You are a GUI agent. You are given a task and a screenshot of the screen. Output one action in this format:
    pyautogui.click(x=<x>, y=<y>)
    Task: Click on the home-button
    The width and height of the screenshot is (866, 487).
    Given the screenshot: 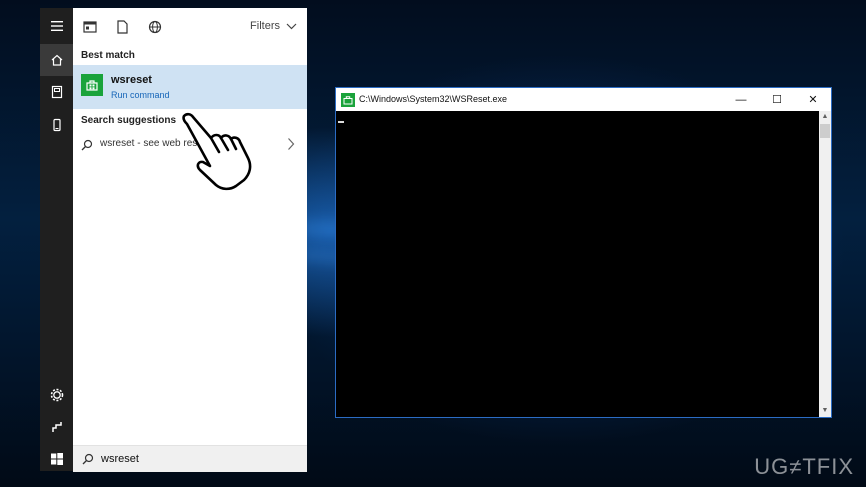 What is the action you would take?
    pyautogui.click(x=56, y=60)
    